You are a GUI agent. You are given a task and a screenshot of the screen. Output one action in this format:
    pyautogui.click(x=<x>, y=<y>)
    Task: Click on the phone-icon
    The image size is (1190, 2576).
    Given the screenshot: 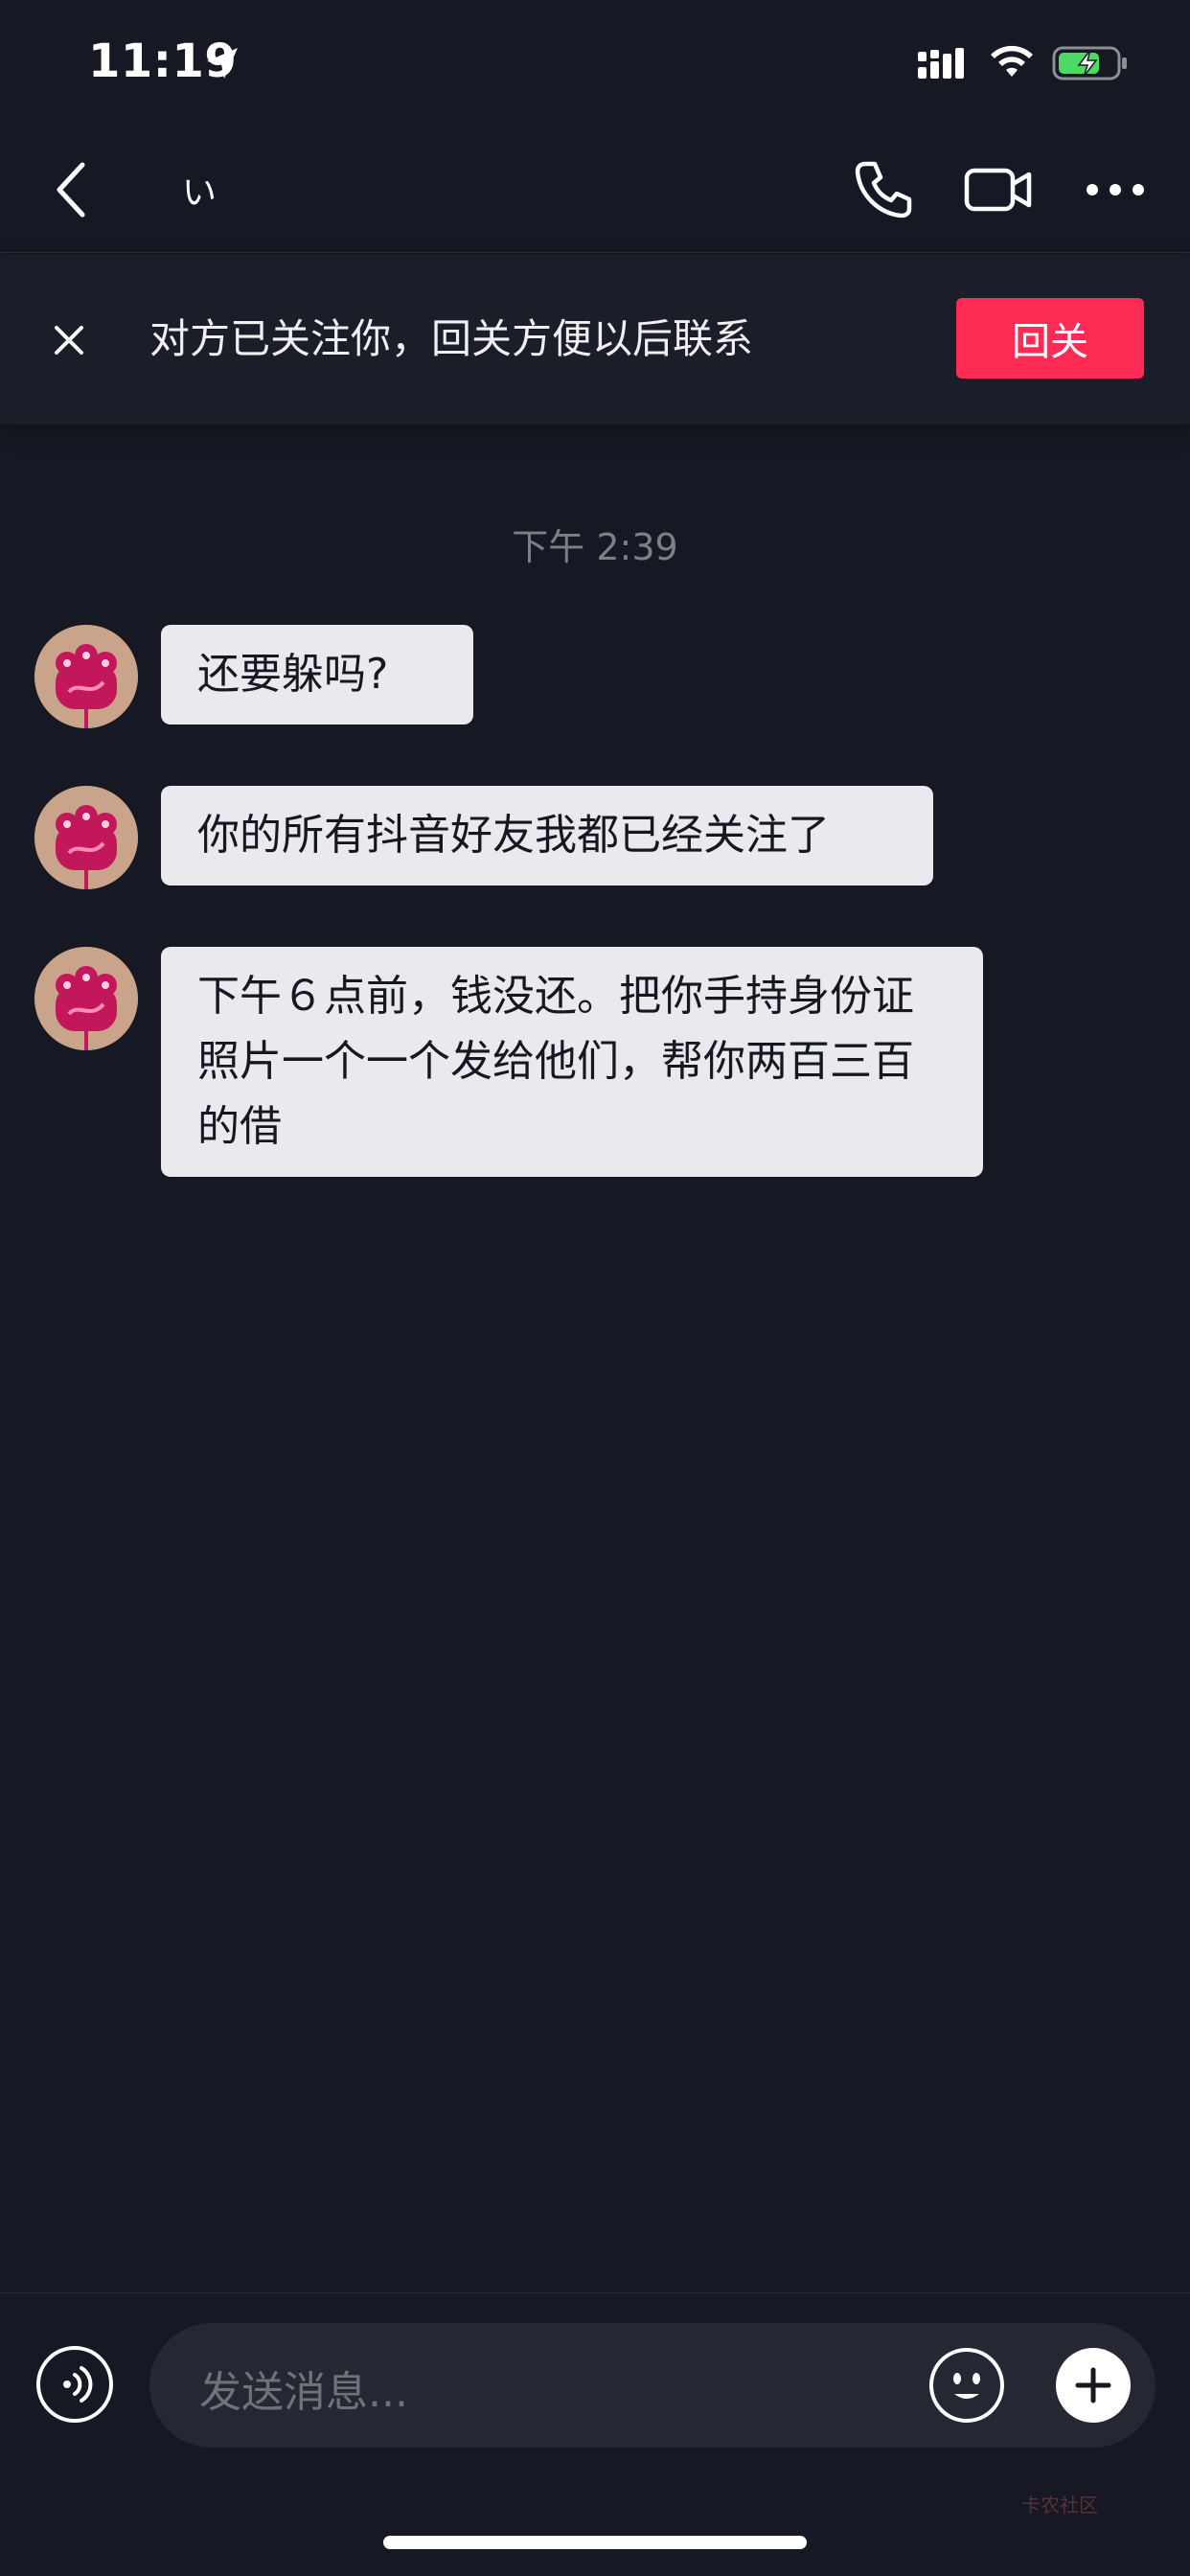 What is the action you would take?
    pyautogui.click(x=884, y=189)
    